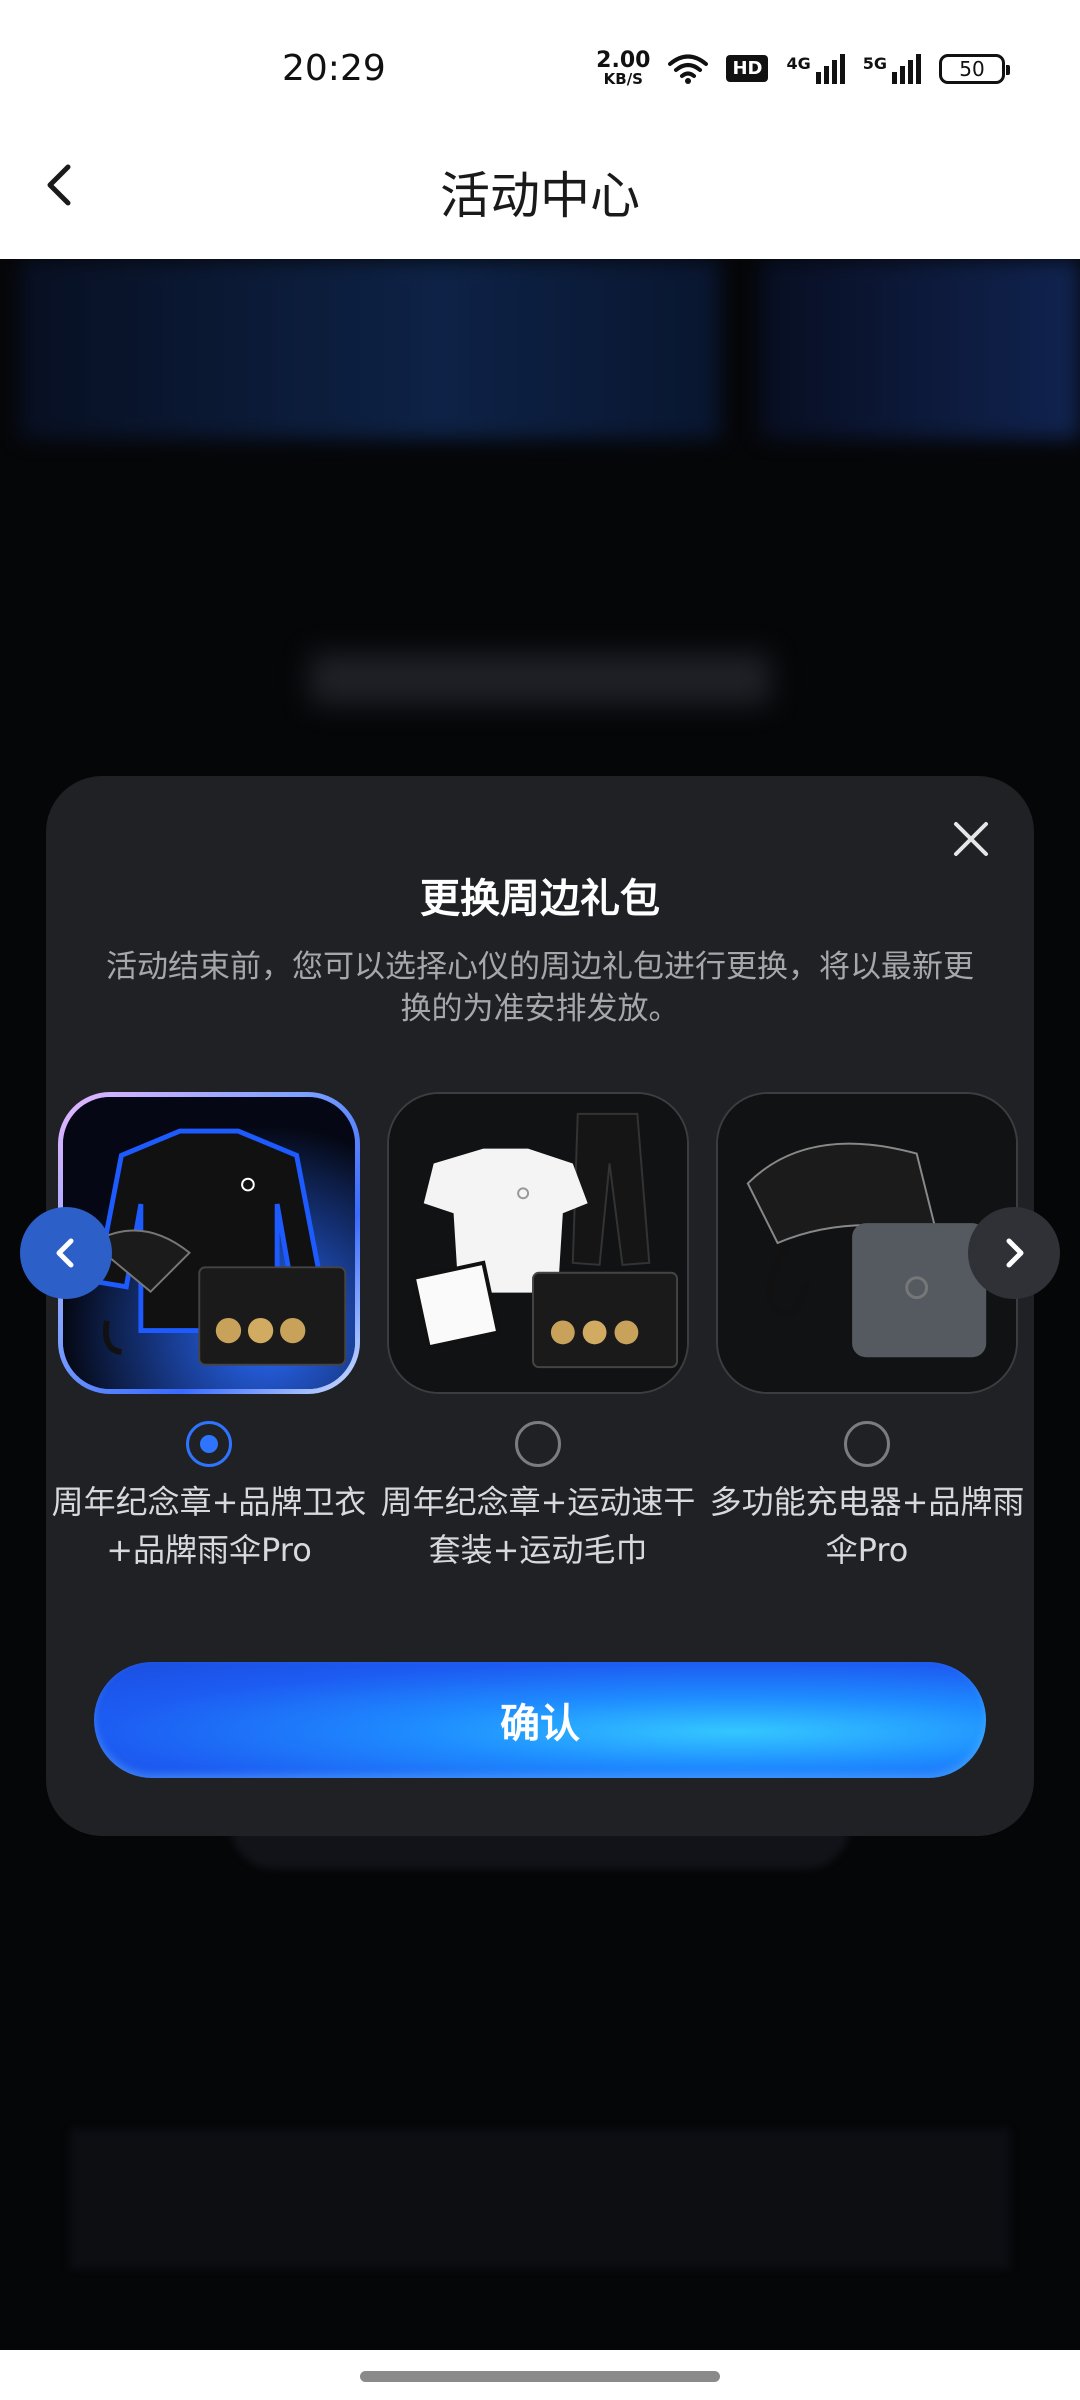 The width and height of the screenshot is (1080, 2400). I want to click on signal-icon: 4G, so click(815, 68).